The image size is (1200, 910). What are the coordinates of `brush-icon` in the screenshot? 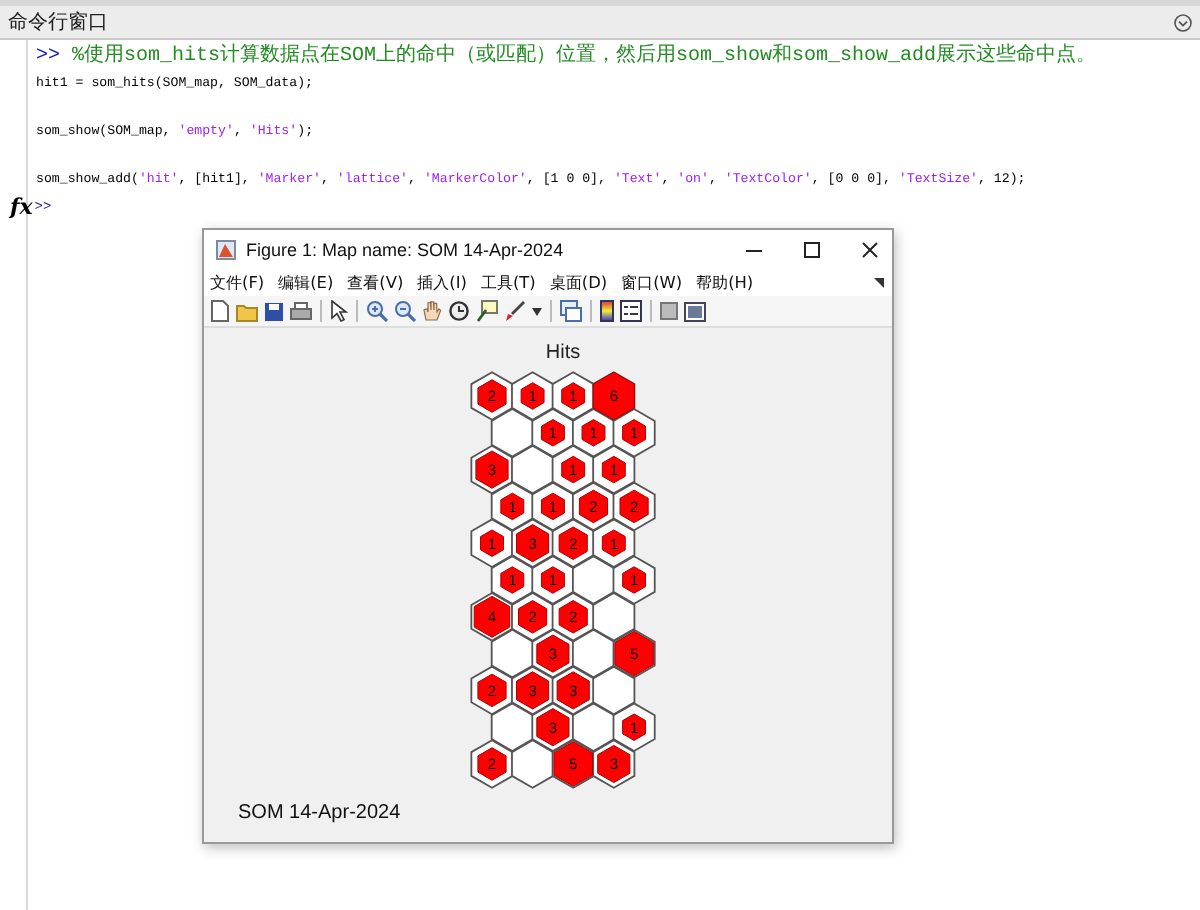 It's located at (515, 311).